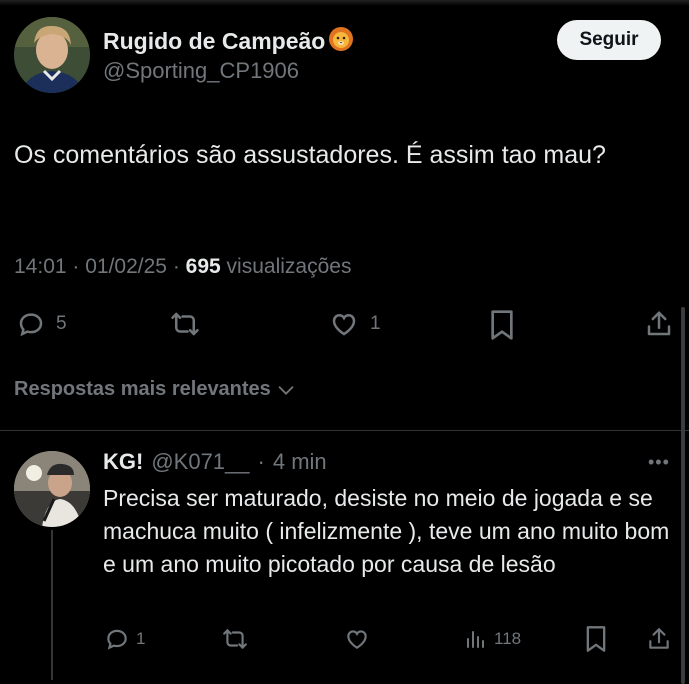 The height and width of the screenshot is (684, 689). I want to click on reply-header: KG! @K071__ · 4 min, so click(215, 462).